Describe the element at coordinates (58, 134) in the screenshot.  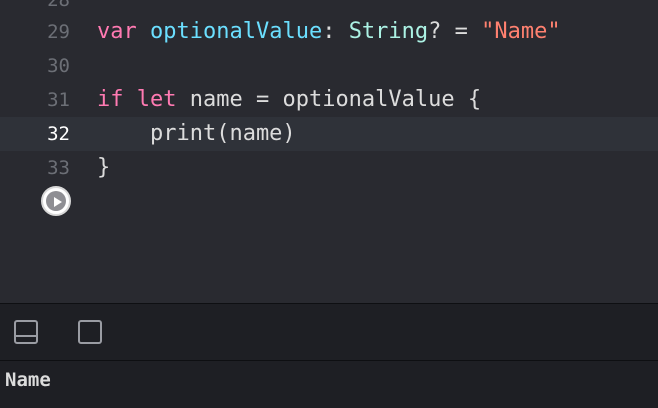
I see `line-number: 32` at that location.